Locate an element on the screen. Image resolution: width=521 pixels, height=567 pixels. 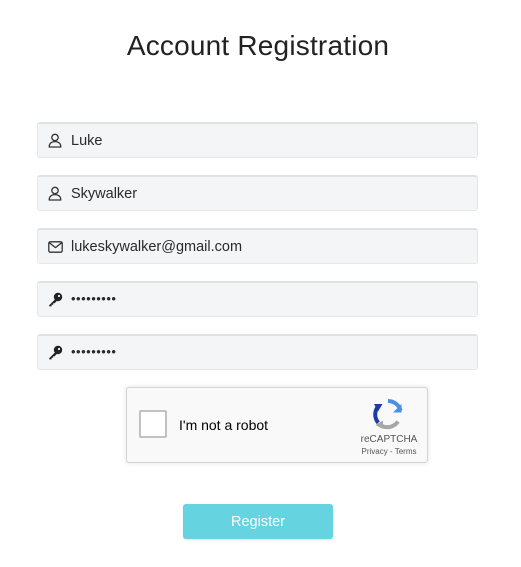
last-name-field: Skywalker is located at coordinates (257, 193).